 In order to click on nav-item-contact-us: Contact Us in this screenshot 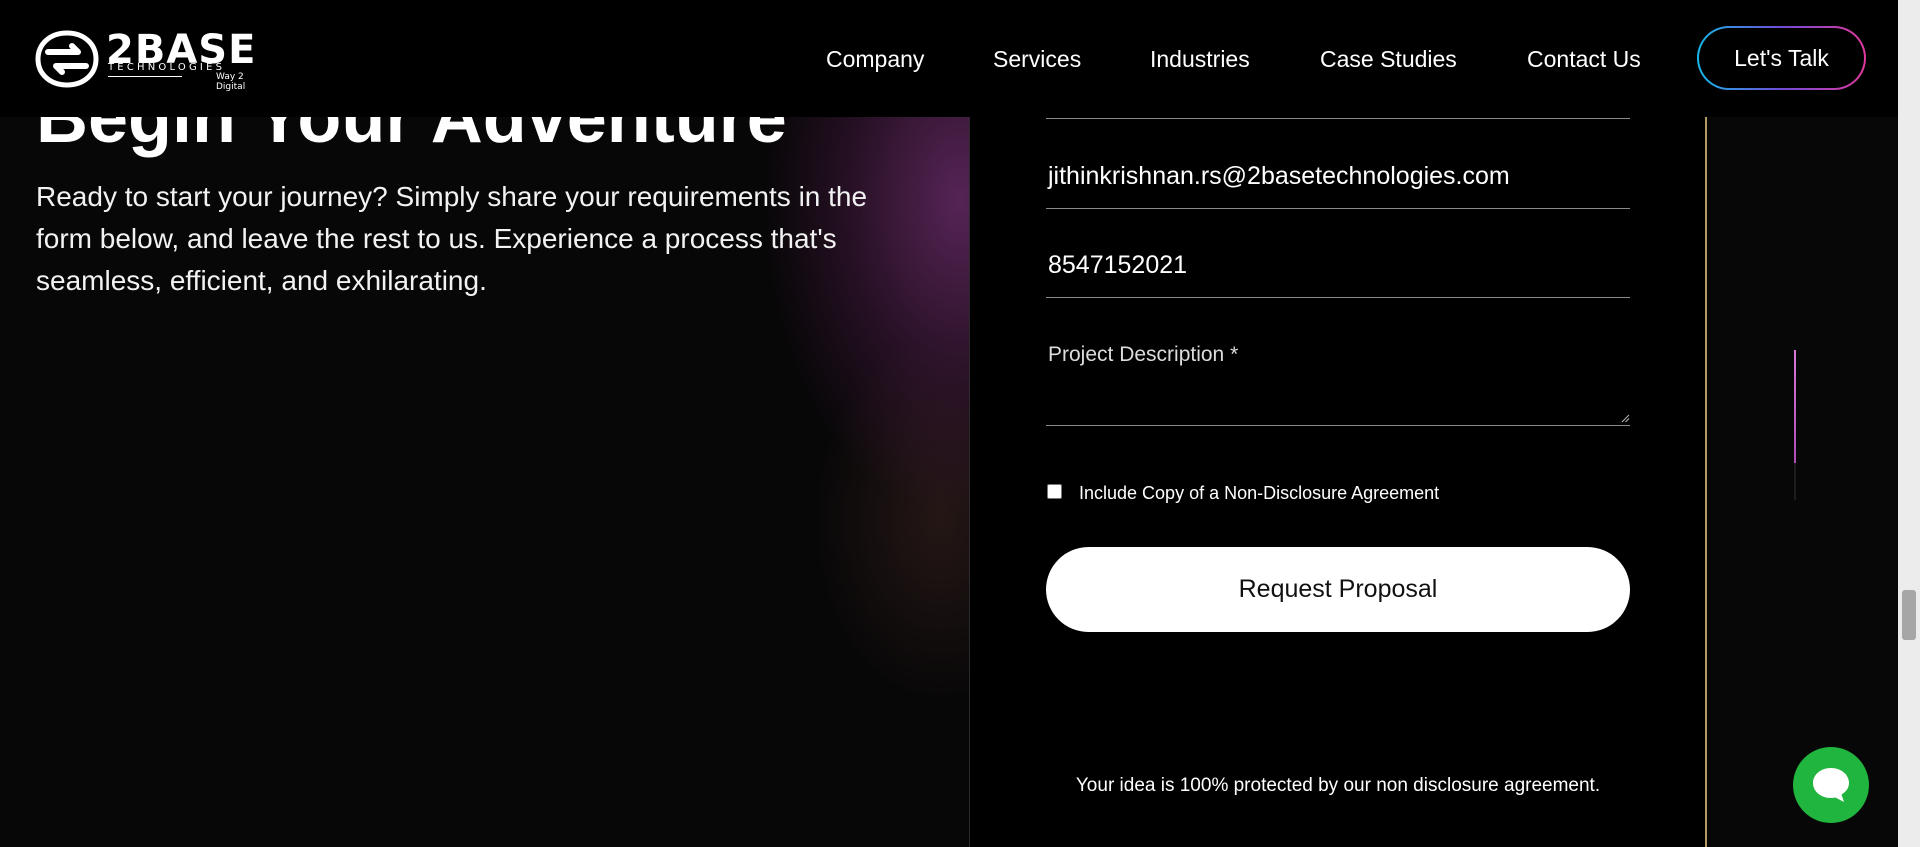, I will do `click(1584, 59)`.